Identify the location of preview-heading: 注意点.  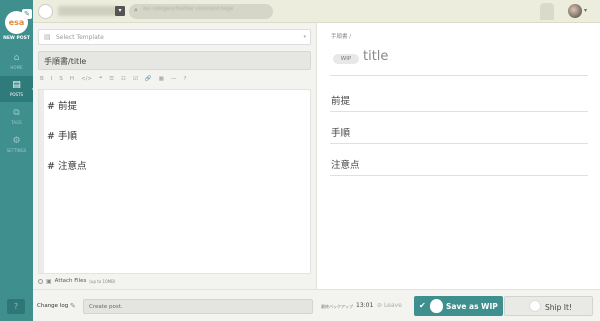
(345, 165).